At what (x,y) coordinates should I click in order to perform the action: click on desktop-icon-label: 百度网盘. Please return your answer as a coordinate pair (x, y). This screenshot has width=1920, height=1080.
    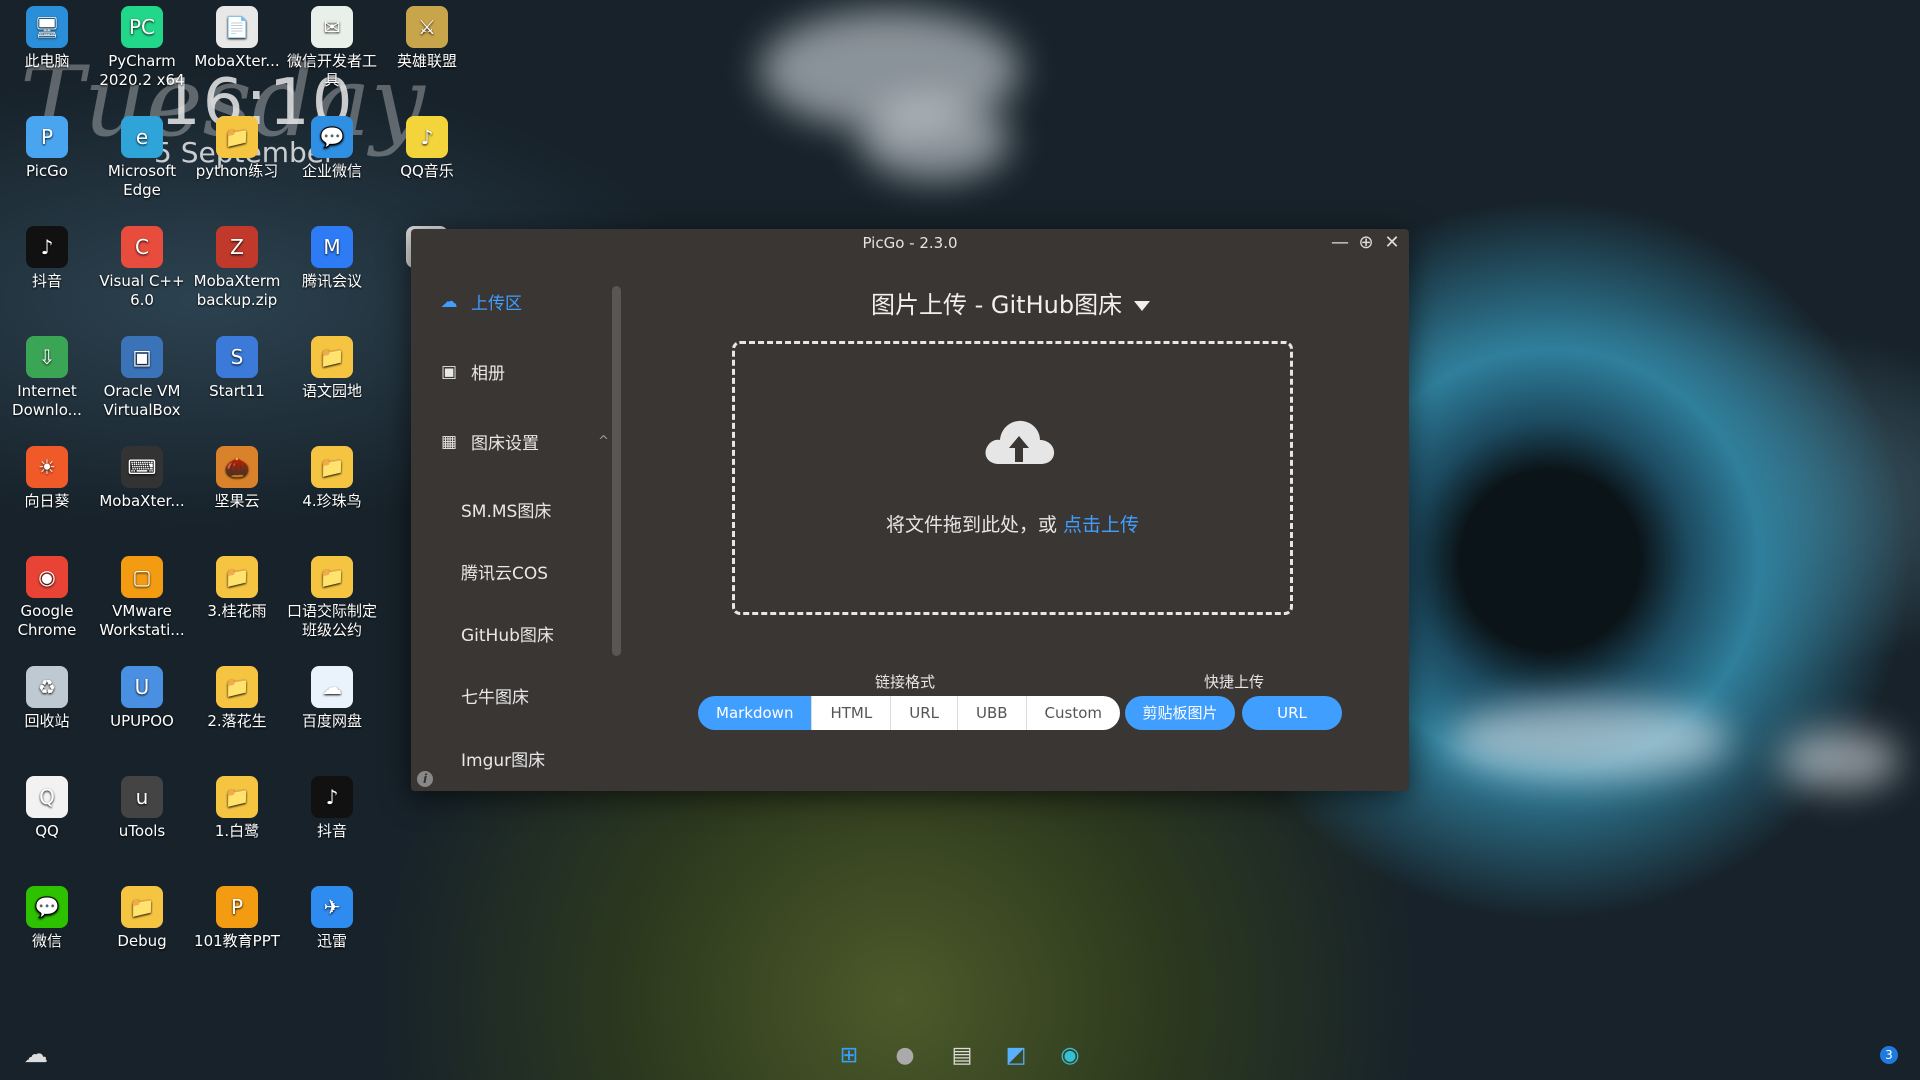
    Looking at the image, I should click on (331, 721).